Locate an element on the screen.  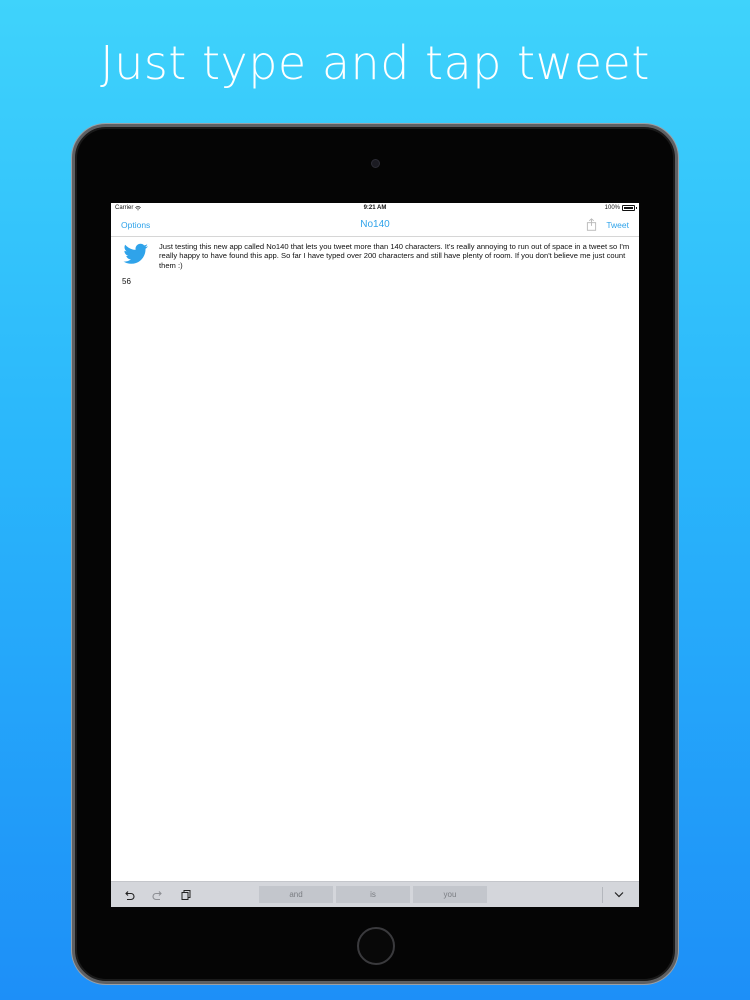
suggestion-2: is is located at coordinates (373, 894).